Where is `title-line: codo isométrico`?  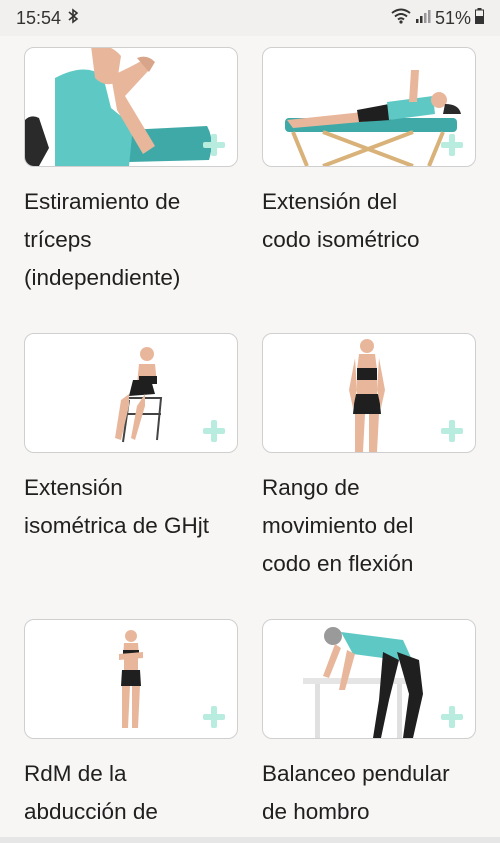 title-line: codo isométrico is located at coordinates (341, 239).